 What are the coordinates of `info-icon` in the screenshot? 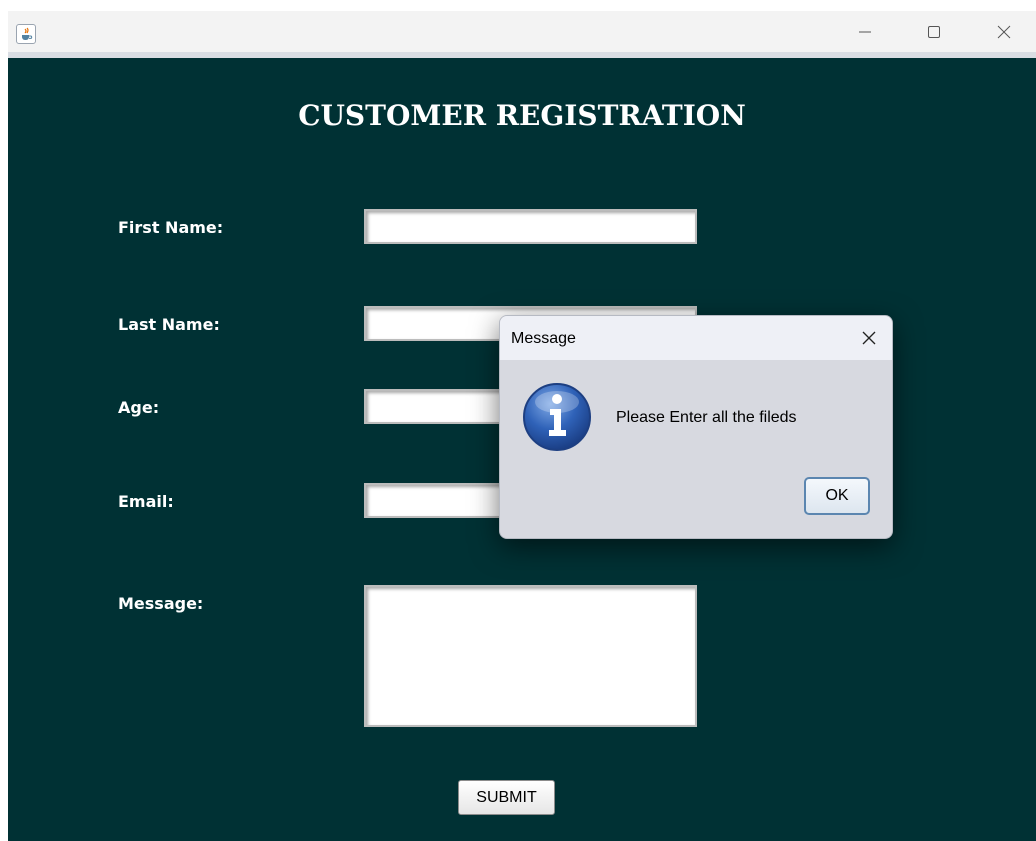 It's located at (557, 417).